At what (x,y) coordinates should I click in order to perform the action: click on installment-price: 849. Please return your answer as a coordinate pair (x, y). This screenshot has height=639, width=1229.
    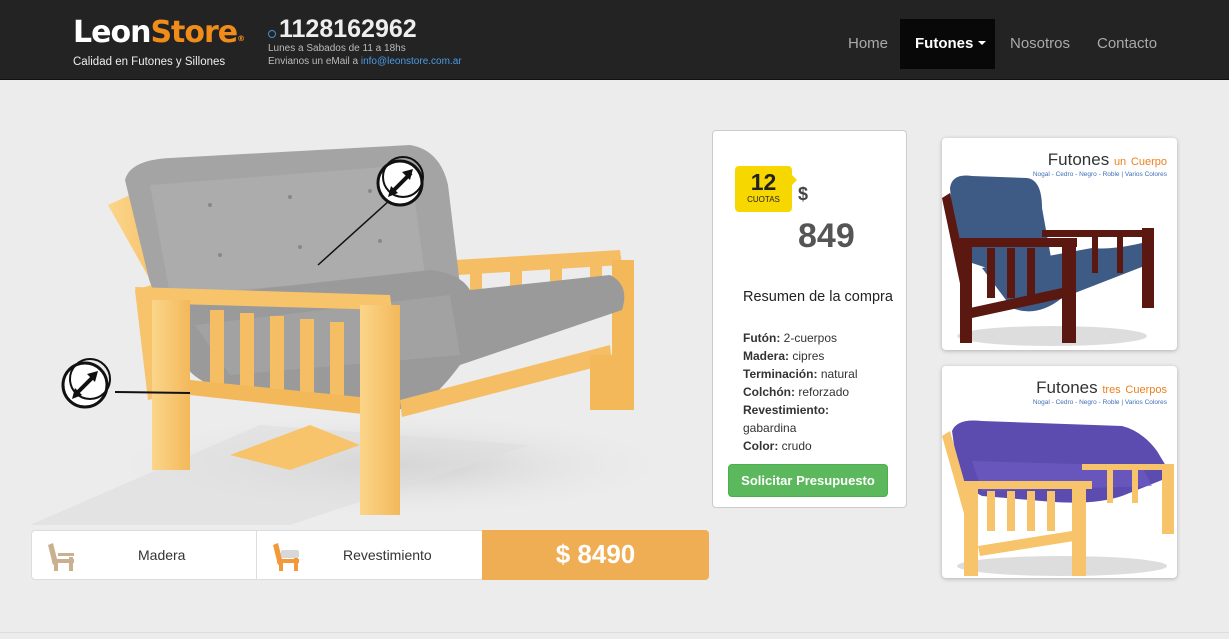
    Looking at the image, I should click on (826, 236).